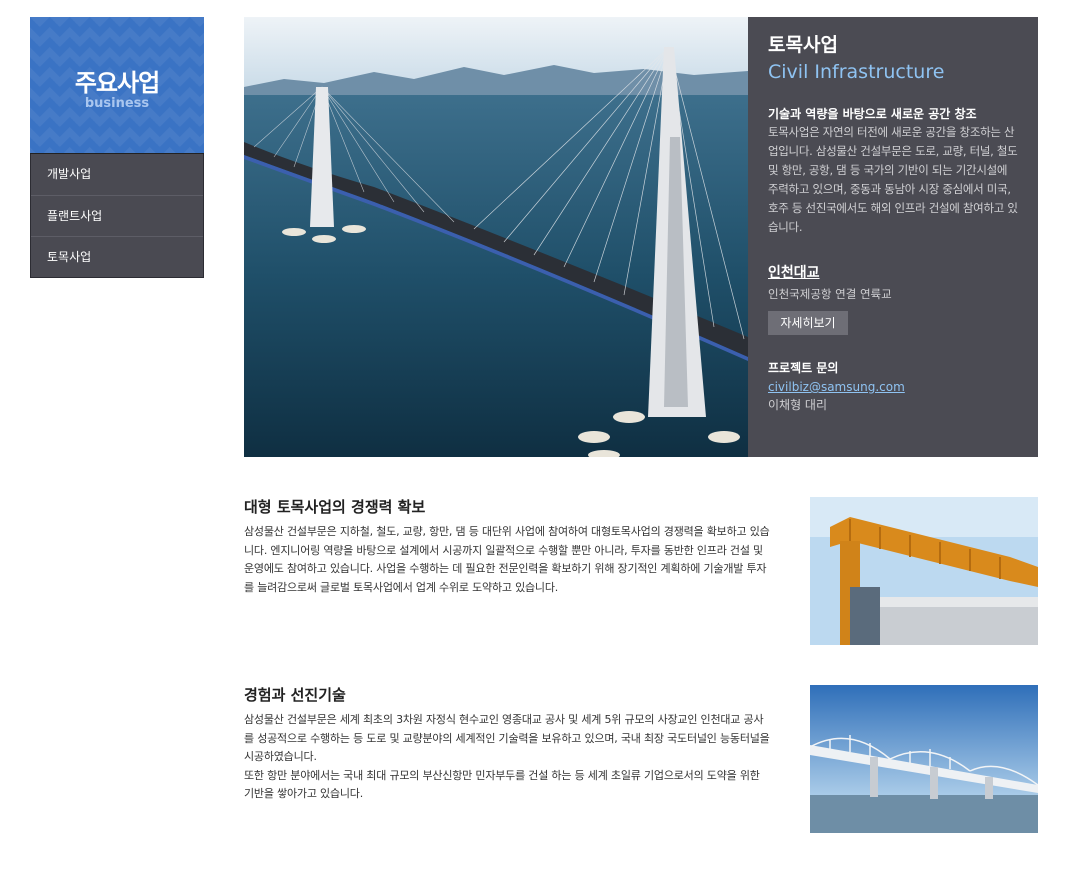 The image size is (1080, 880). I want to click on sidebar-header: 주요사업 business, so click(117, 85).